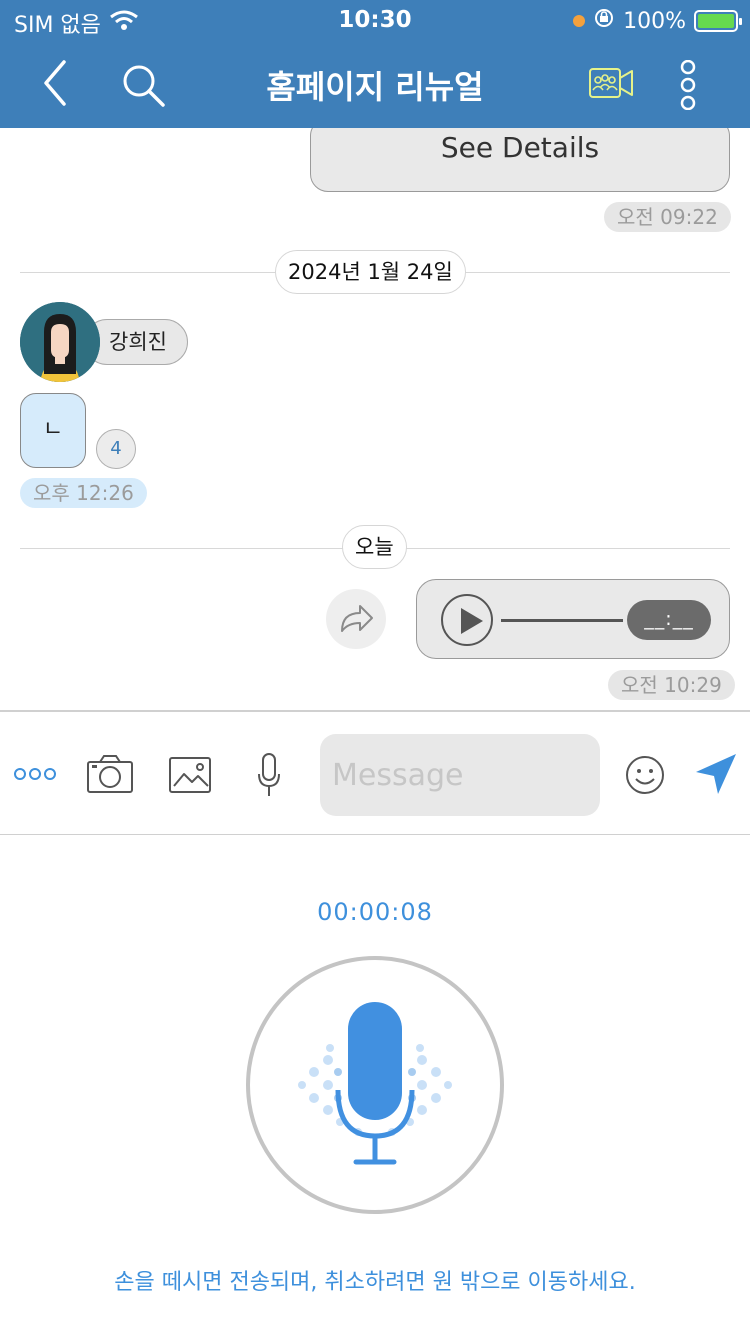 Image resolution: width=750 pixels, height=1334 pixels. What do you see at coordinates (716, 776) in the screenshot?
I see `send-icon` at bounding box center [716, 776].